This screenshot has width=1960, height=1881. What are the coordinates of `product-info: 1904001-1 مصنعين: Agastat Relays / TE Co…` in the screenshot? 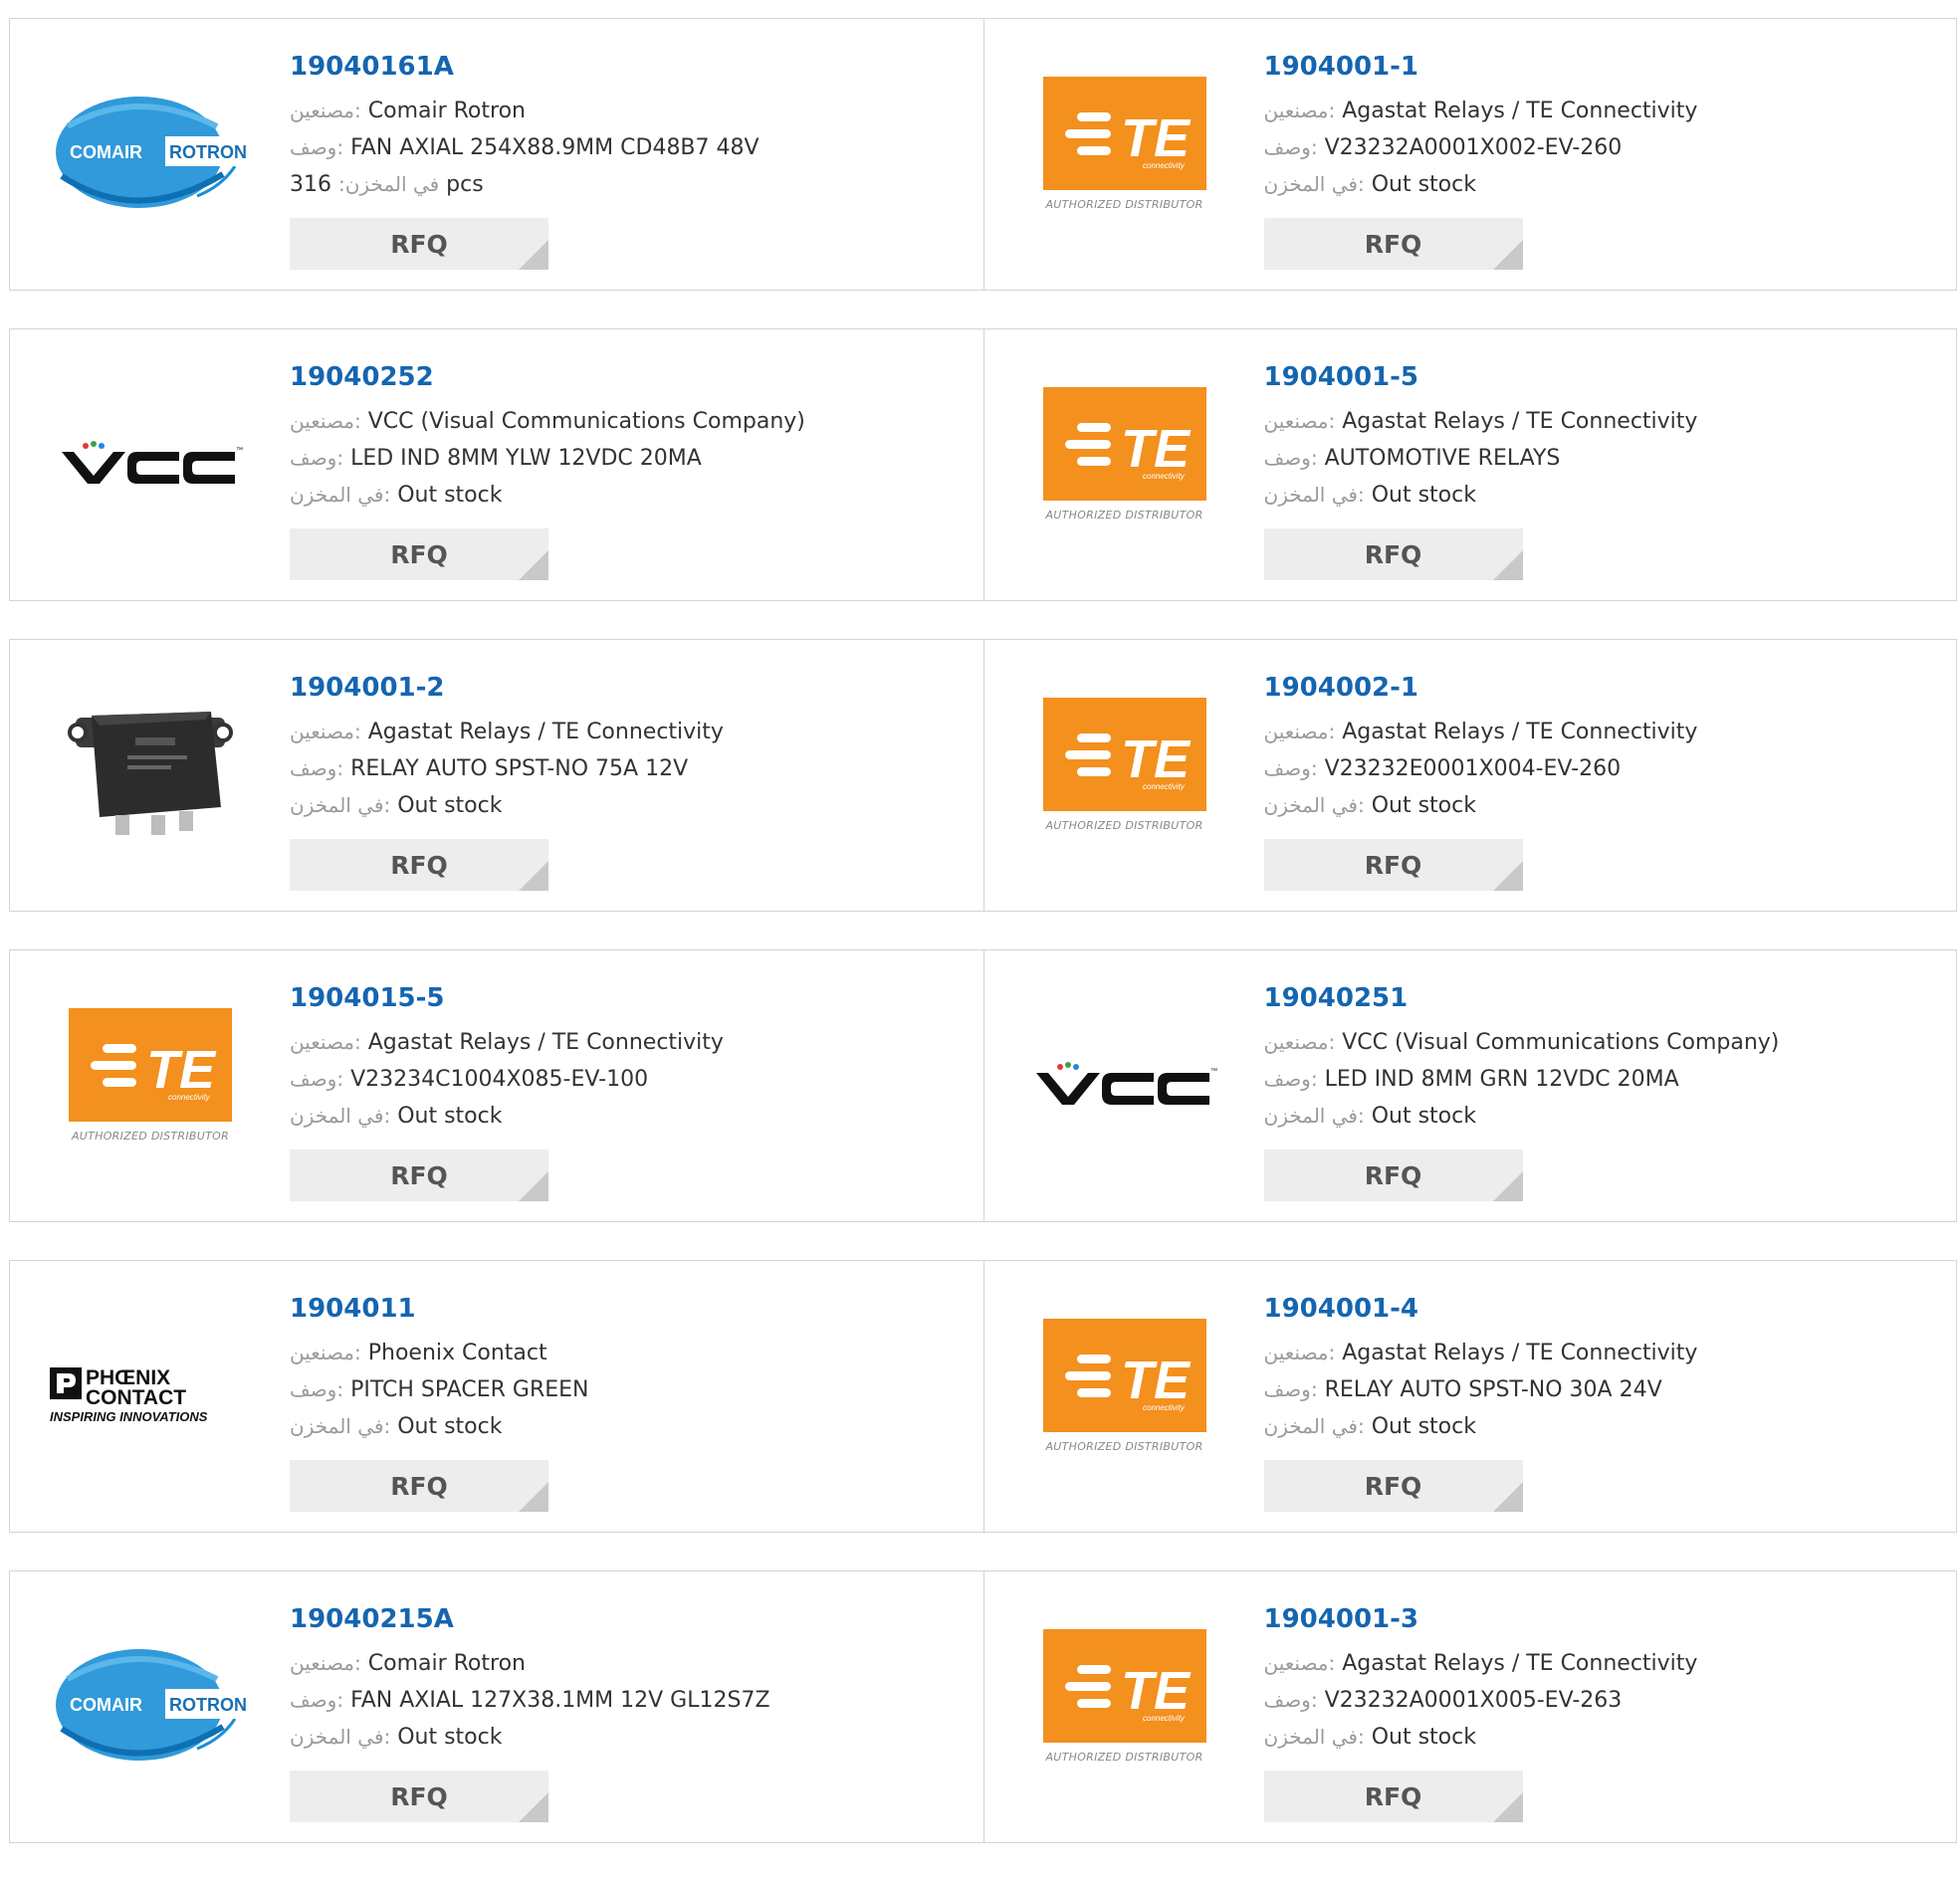 It's located at (1605, 126).